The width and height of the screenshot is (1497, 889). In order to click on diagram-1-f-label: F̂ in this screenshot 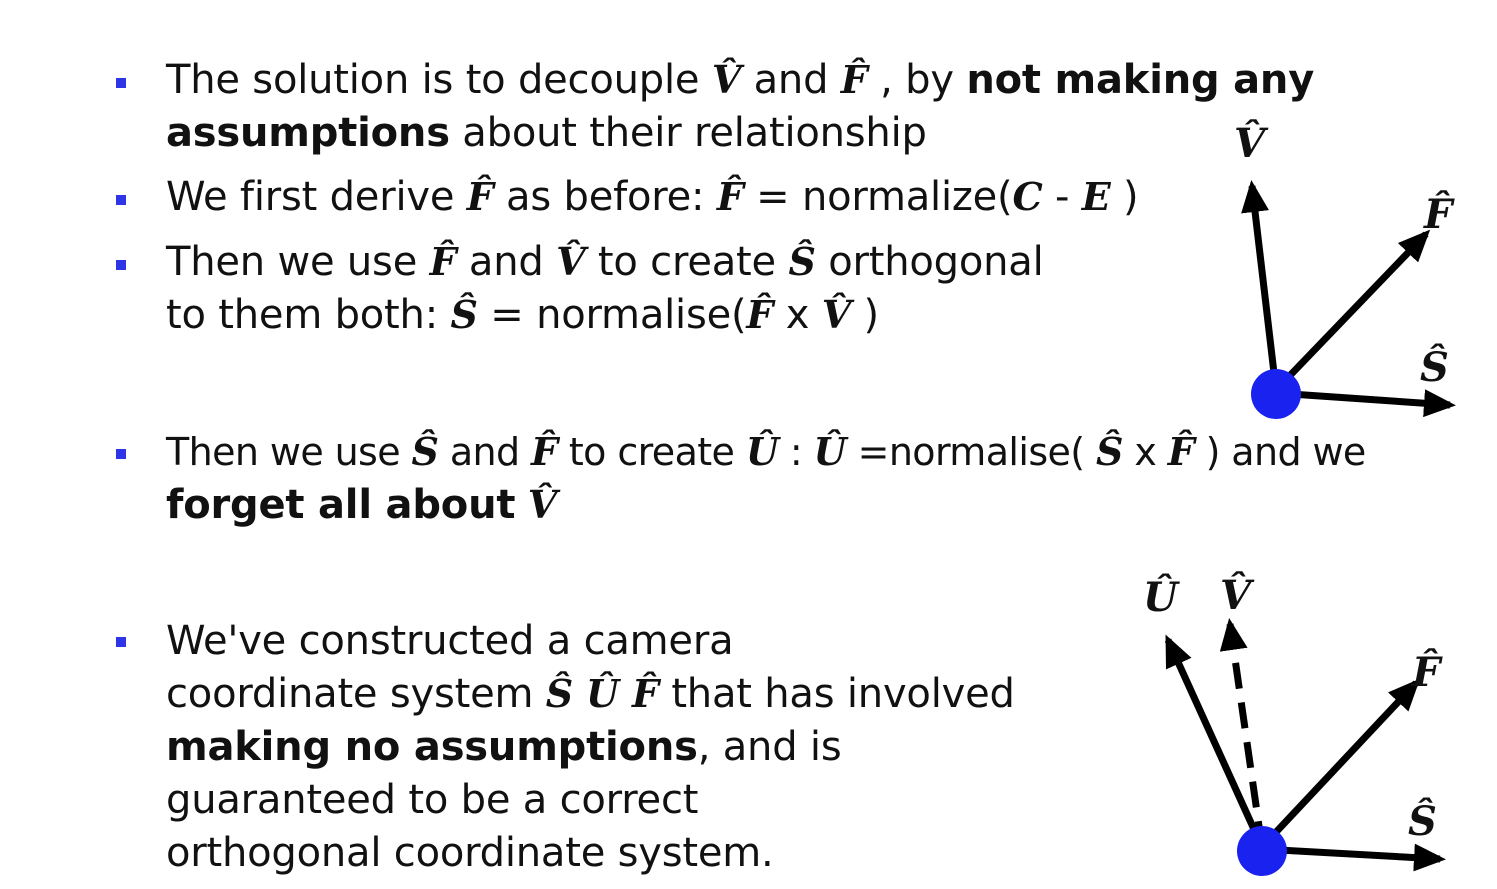, I will do `click(1438, 214)`.